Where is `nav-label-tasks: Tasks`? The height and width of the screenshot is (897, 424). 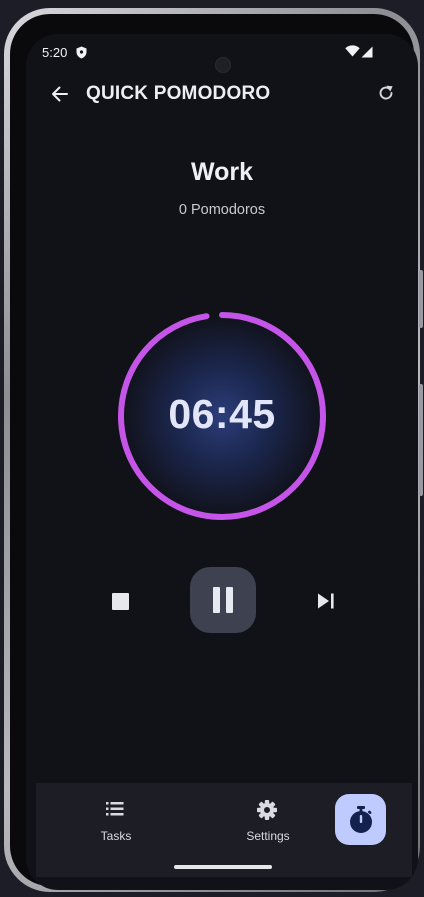 nav-label-tasks: Tasks is located at coordinates (116, 836).